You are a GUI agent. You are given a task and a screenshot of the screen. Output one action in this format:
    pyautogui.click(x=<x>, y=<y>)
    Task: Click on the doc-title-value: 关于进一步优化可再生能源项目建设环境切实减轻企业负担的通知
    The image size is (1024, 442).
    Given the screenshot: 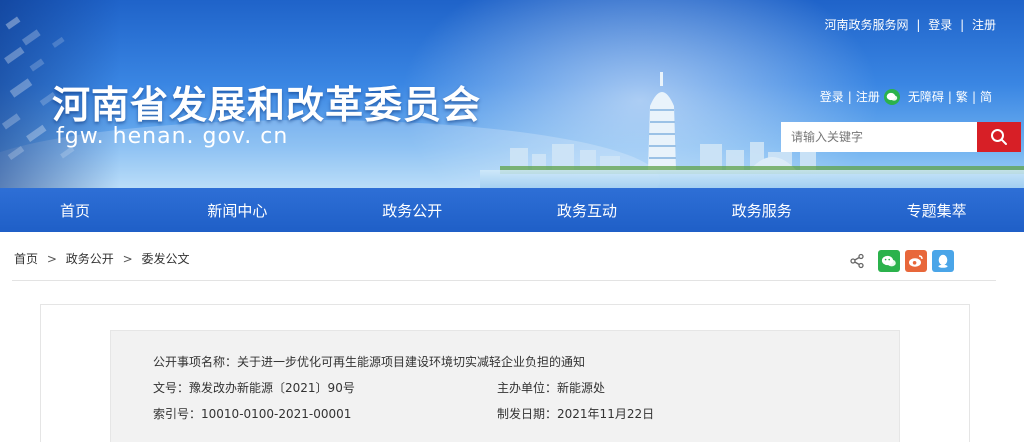 What is the action you would take?
    pyautogui.click(x=411, y=362)
    